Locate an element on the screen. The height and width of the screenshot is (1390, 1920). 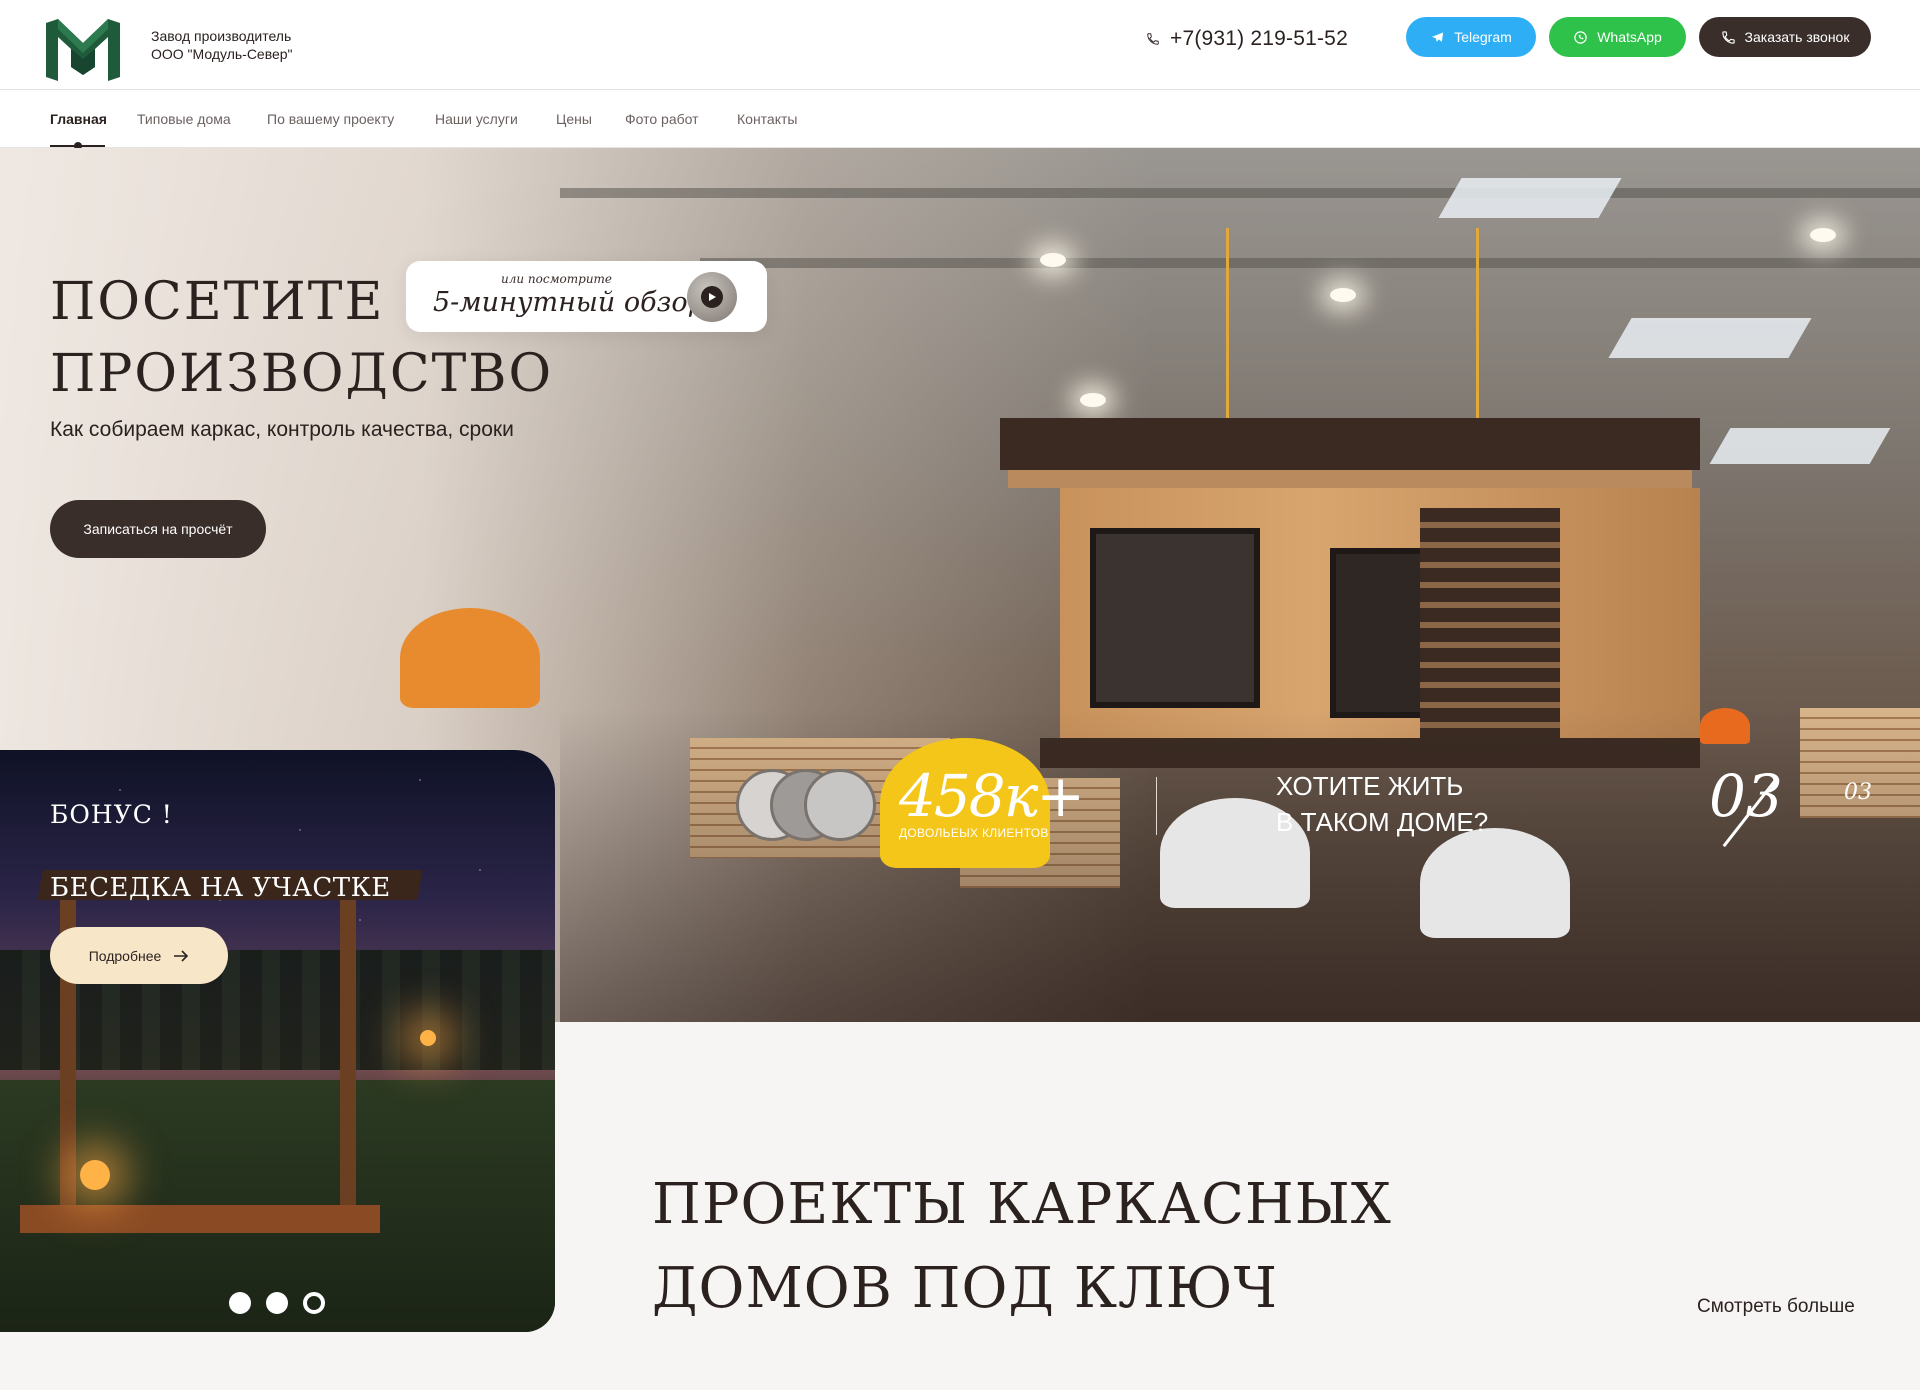
projects-title-line1: ПРОЕКТЫ КАРКАСНЫХ is located at coordinates (1022, 1204).